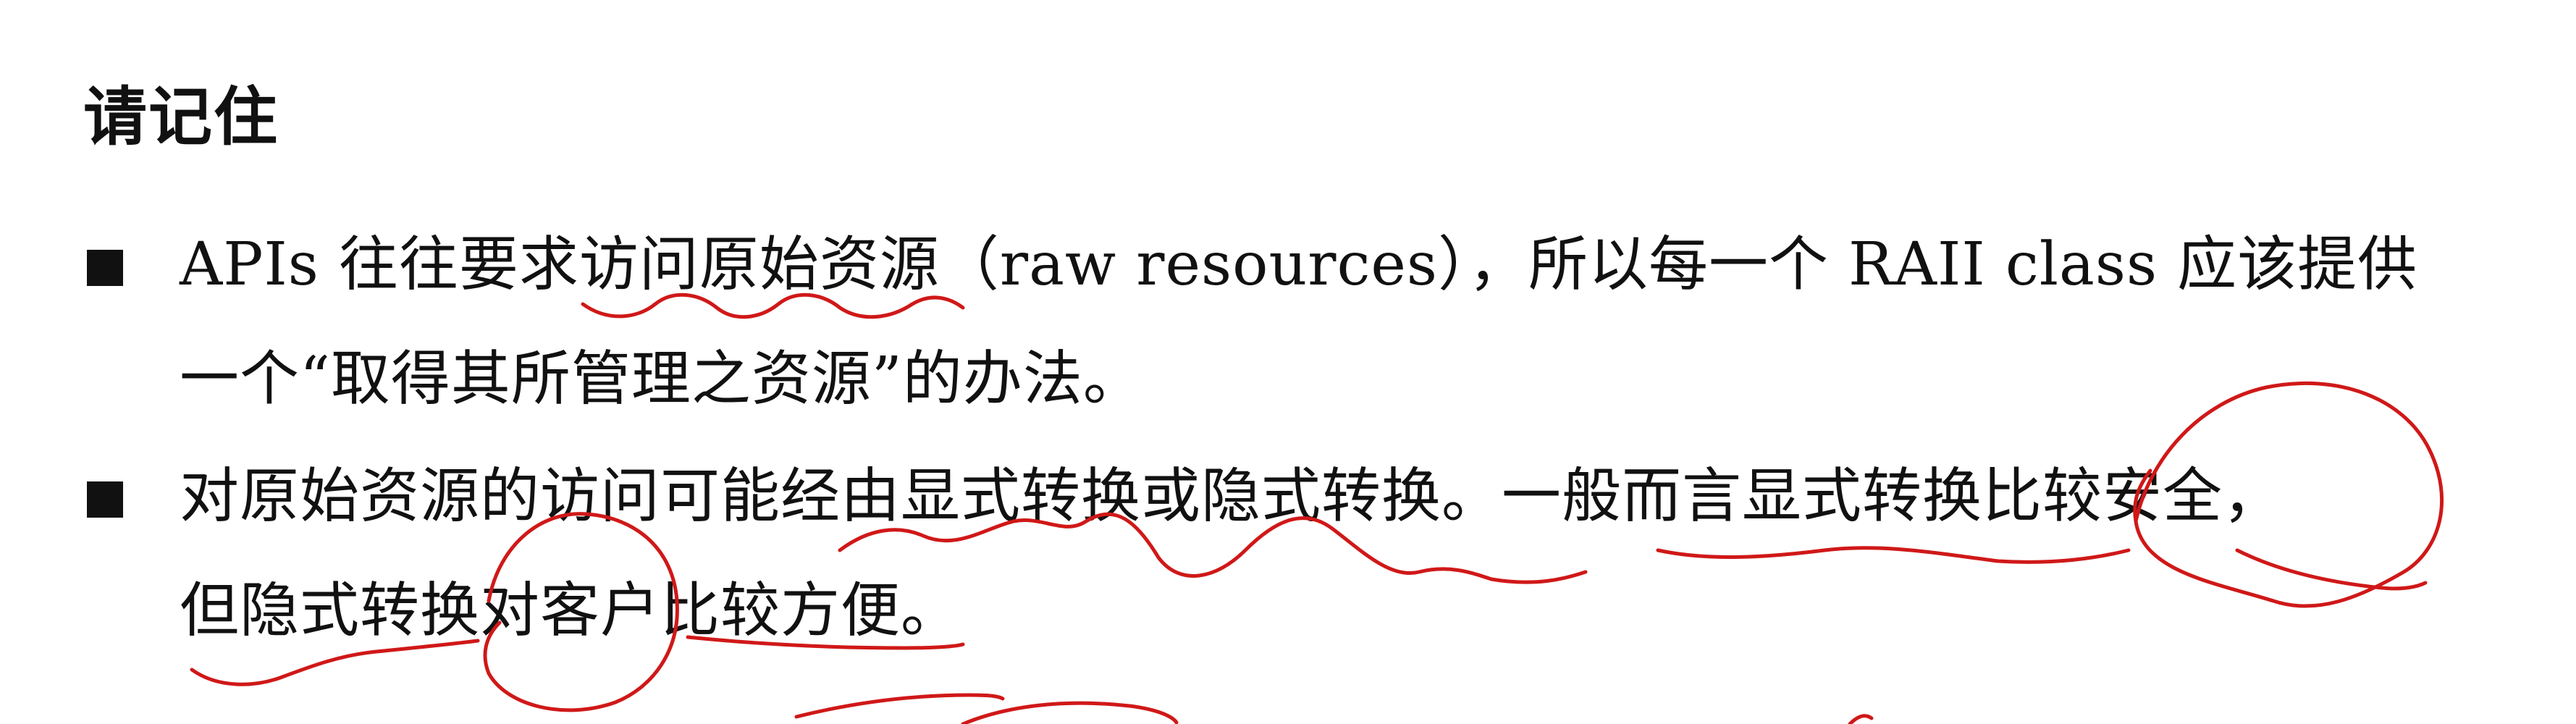 The width and height of the screenshot is (2576, 724). I want to click on section-heading: 请记住, so click(181, 117).